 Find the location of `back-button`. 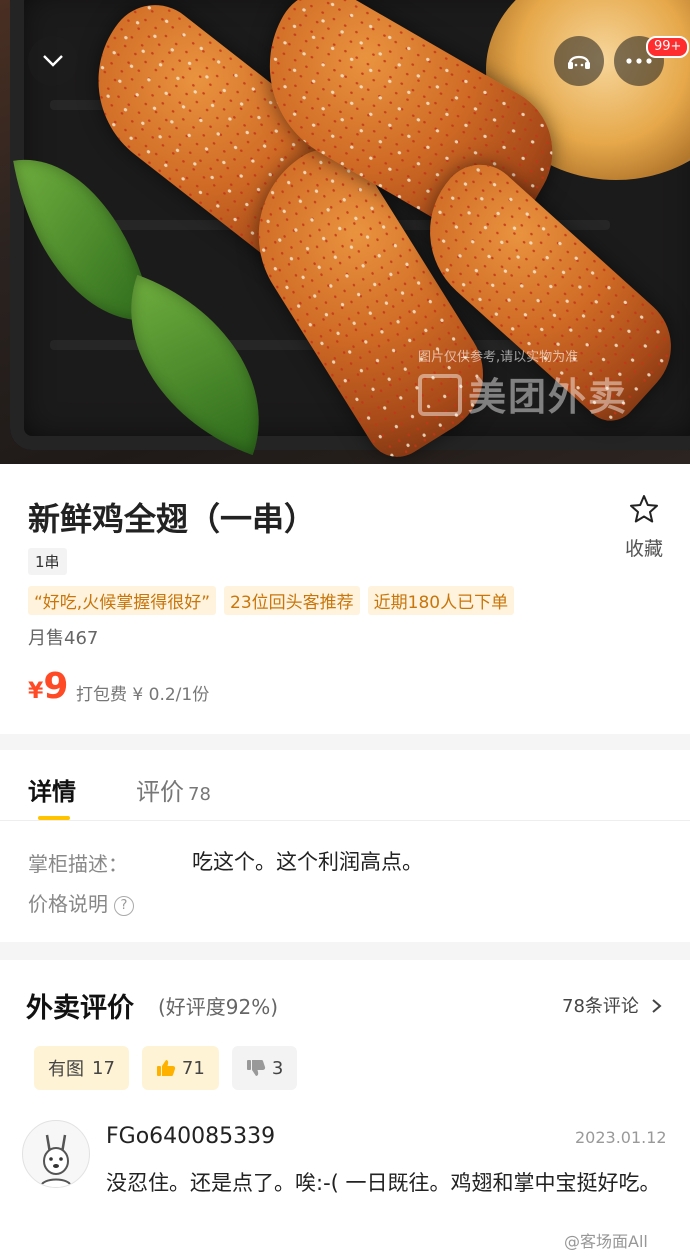

back-button is located at coordinates (53, 61).